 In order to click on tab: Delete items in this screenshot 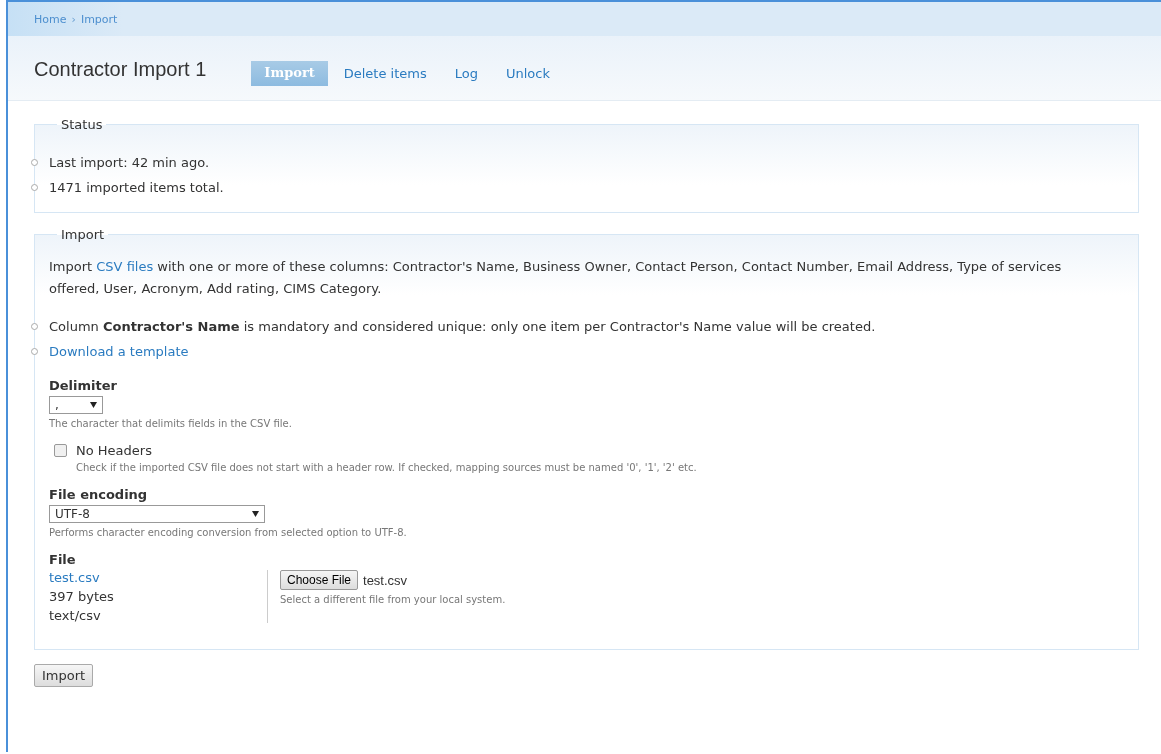, I will do `click(385, 73)`.